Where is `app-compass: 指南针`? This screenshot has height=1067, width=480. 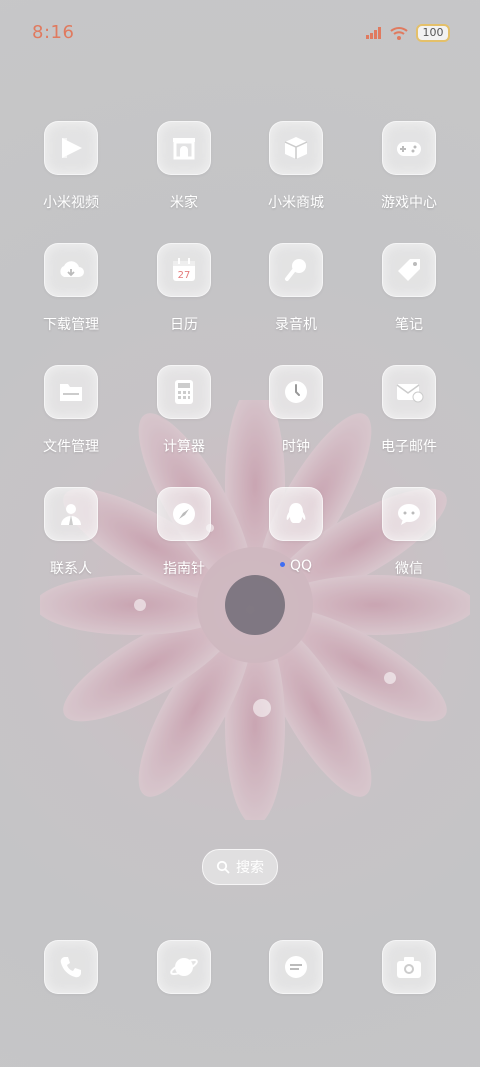 app-compass: 指南针 is located at coordinates (184, 532).